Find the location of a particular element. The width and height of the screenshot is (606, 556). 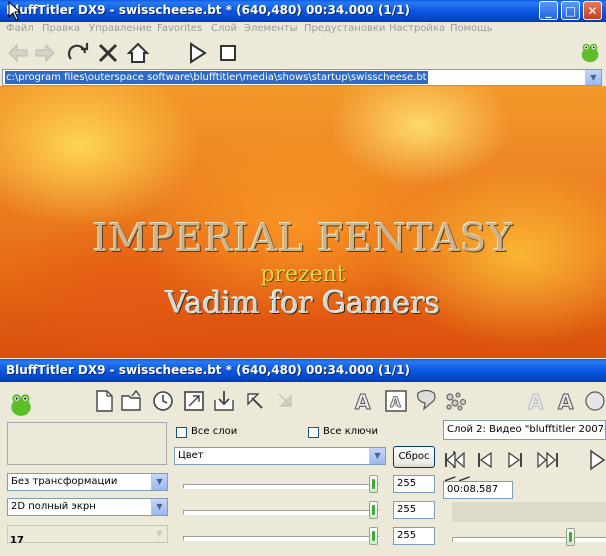

forward-arrow-icon is located at coordinates (45, 53).